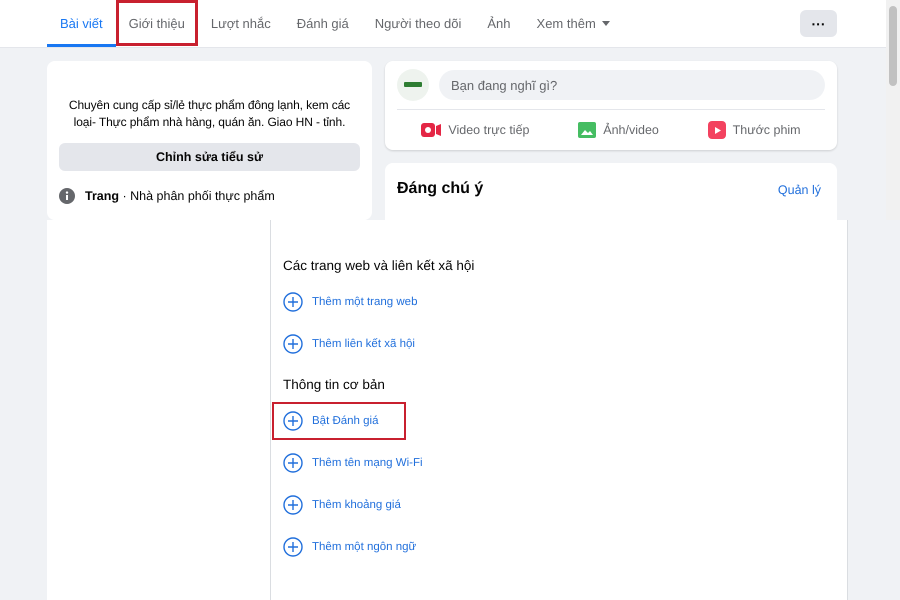 The width and height of the screenshot is (900, 600). What do you see at coordinates (378, 265) in the screenshot?
I see `section-heading: Các trang web và liên kết xã hội` at bounding box center [378, 265].